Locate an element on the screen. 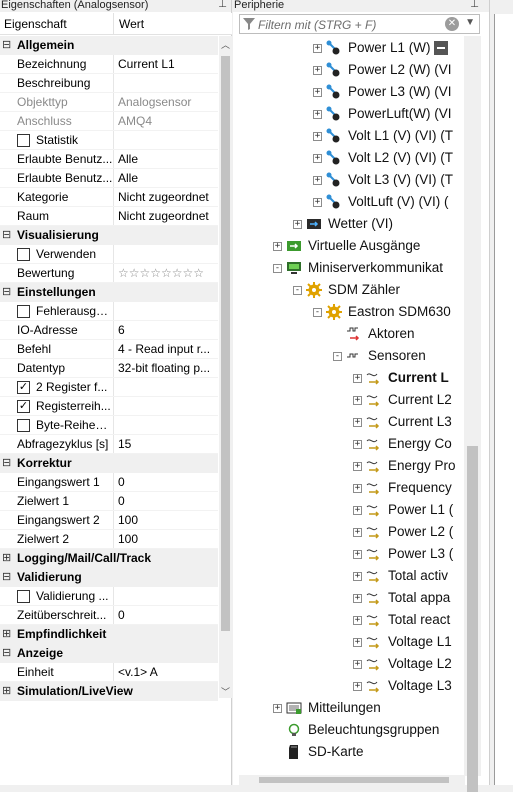 Image resolution: width=513 pixels, height=792 pixels. tree-node: + Current L is located at coordinates (408, 378).